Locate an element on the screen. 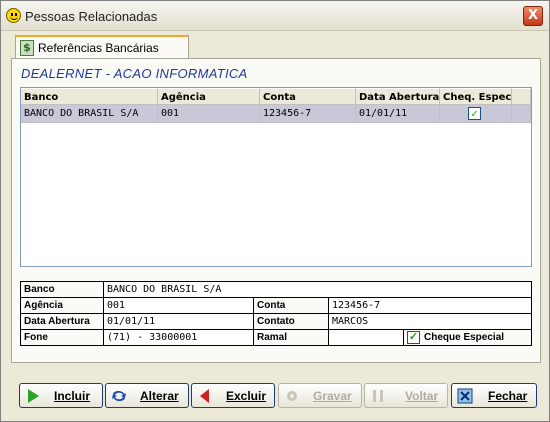 This screenshot has height=422, width=550. cell-agencia: 001 is located at coordinates (209, 114).